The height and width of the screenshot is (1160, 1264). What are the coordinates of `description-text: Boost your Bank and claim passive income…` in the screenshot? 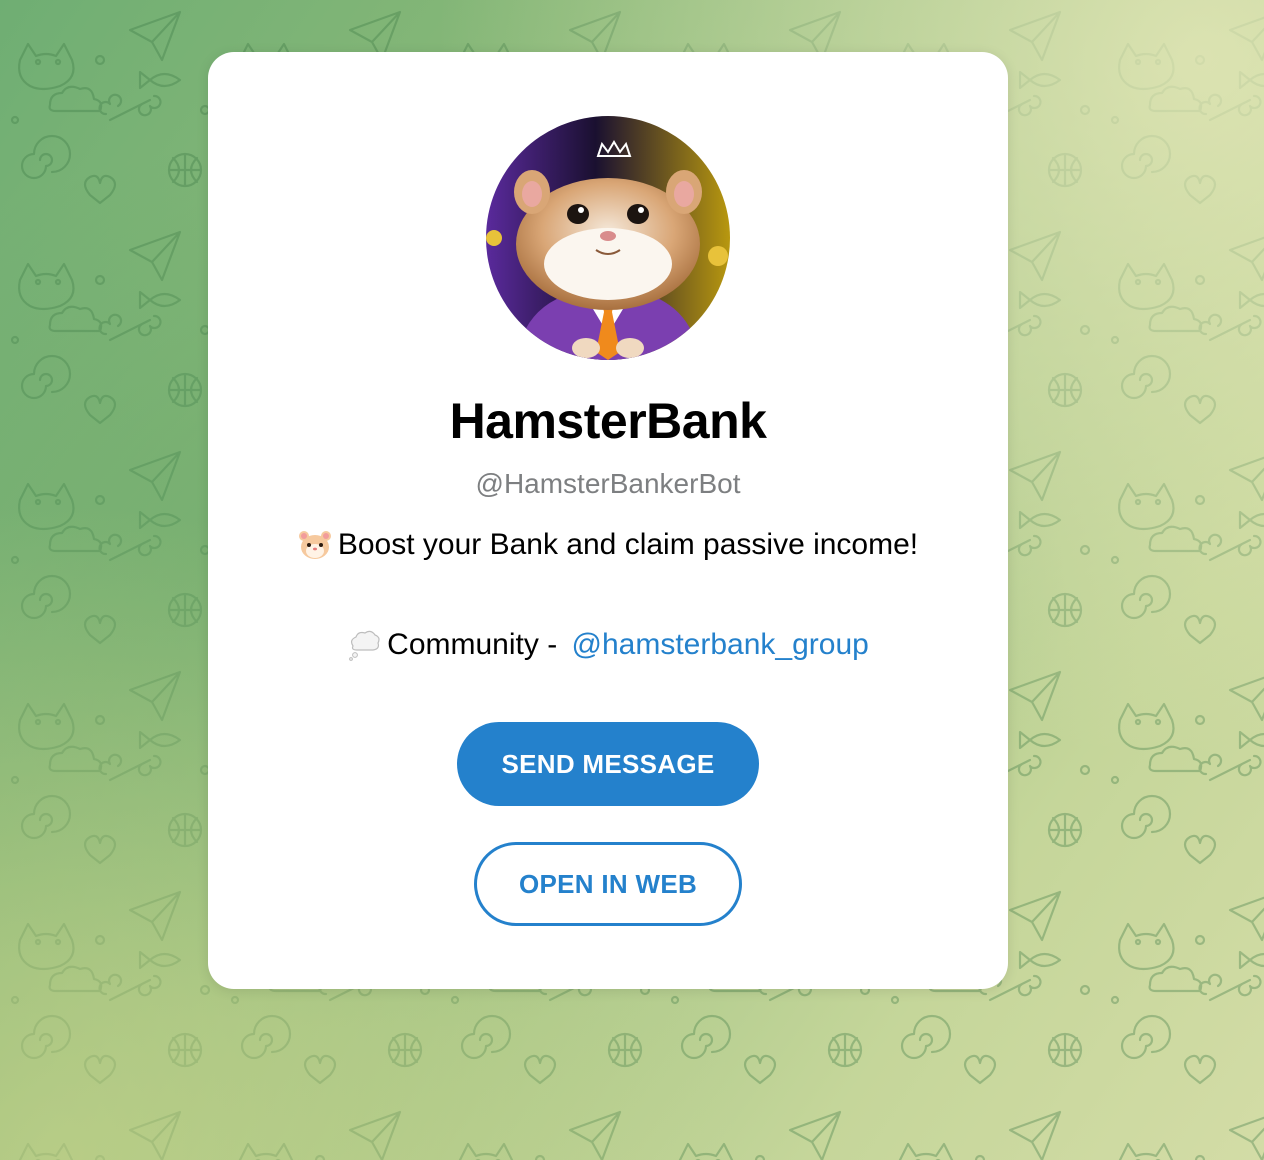 It's located at (628, 544).